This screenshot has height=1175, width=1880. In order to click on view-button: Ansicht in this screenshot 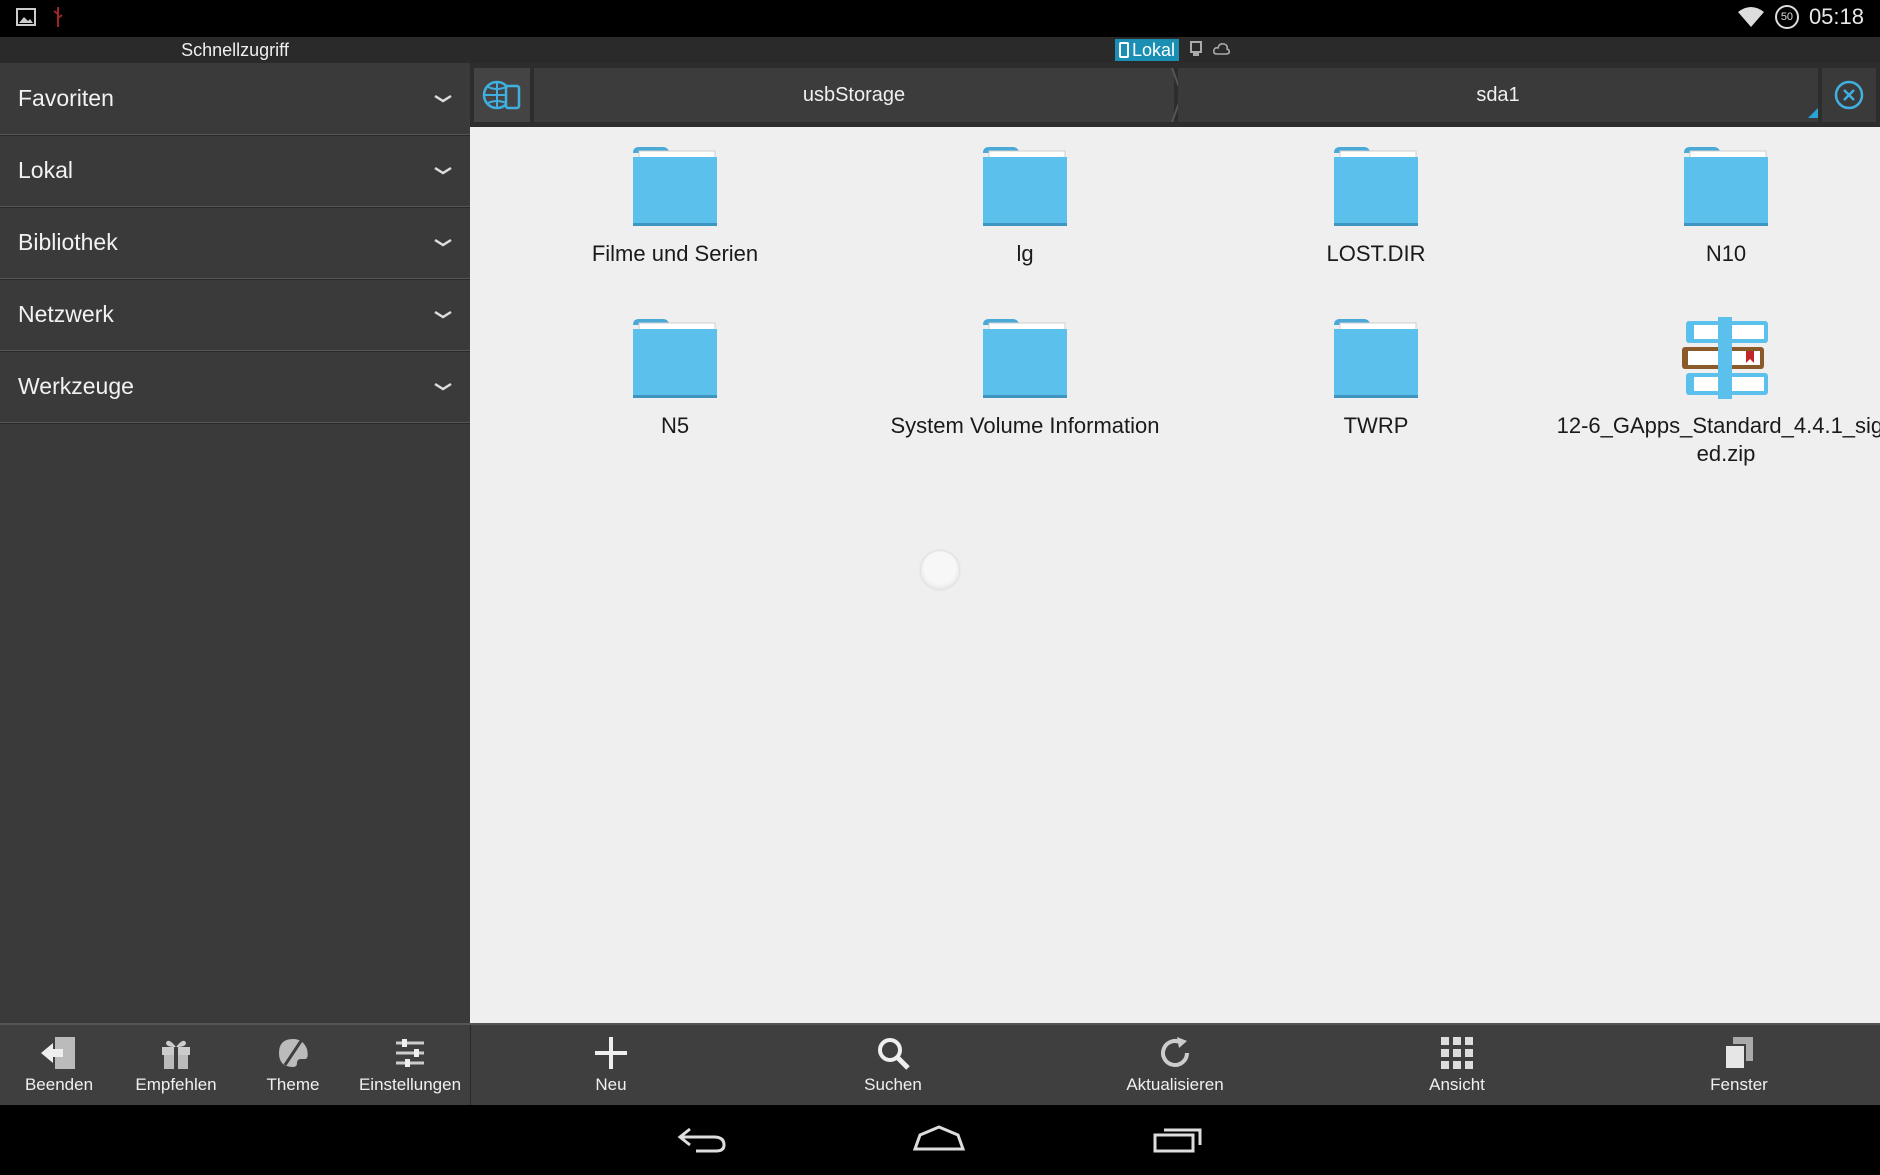, I will do `click(1457, 1065)`.